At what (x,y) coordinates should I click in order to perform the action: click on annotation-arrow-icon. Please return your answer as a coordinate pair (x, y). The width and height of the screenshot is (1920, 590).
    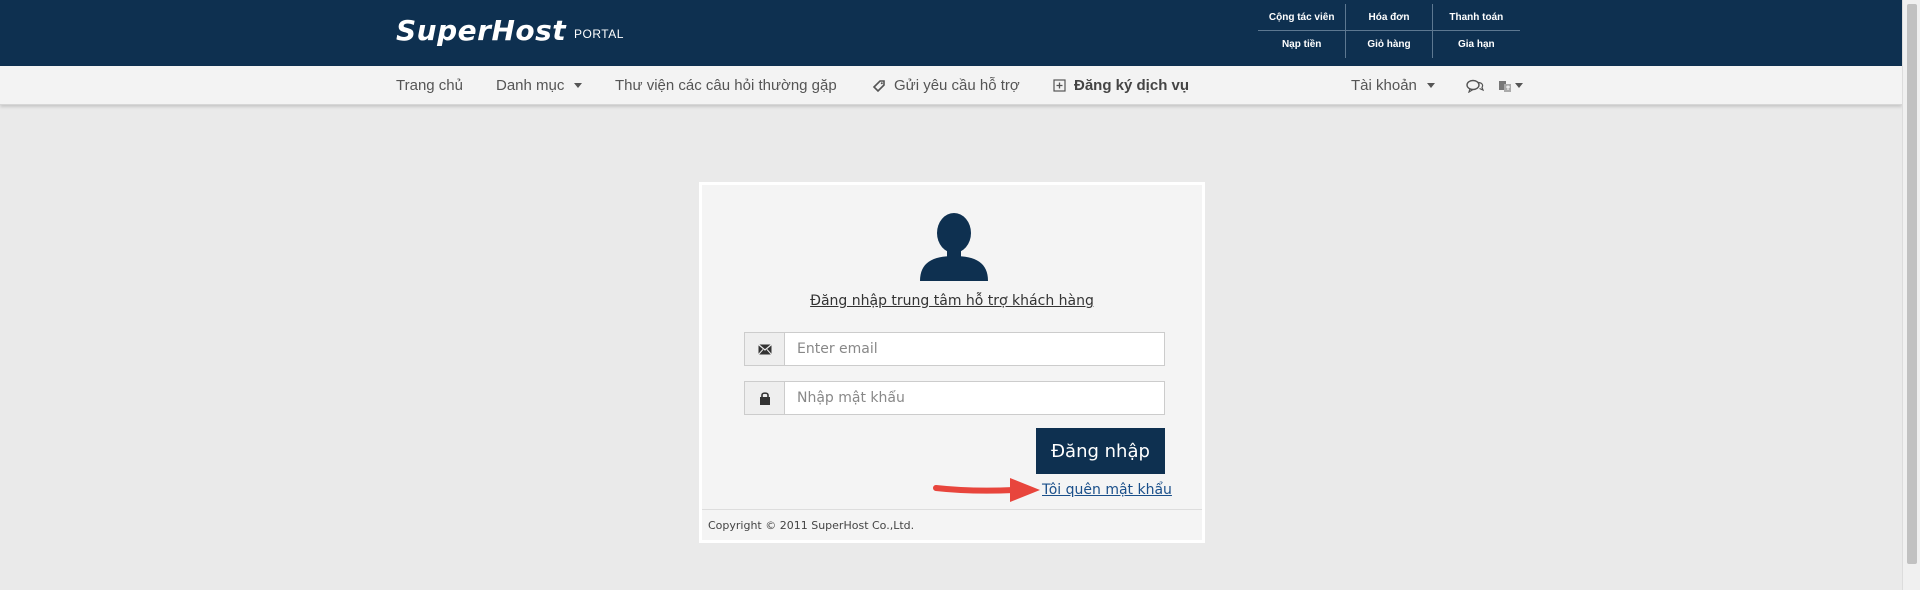
    Looking at the image, I should click on (988, 490).